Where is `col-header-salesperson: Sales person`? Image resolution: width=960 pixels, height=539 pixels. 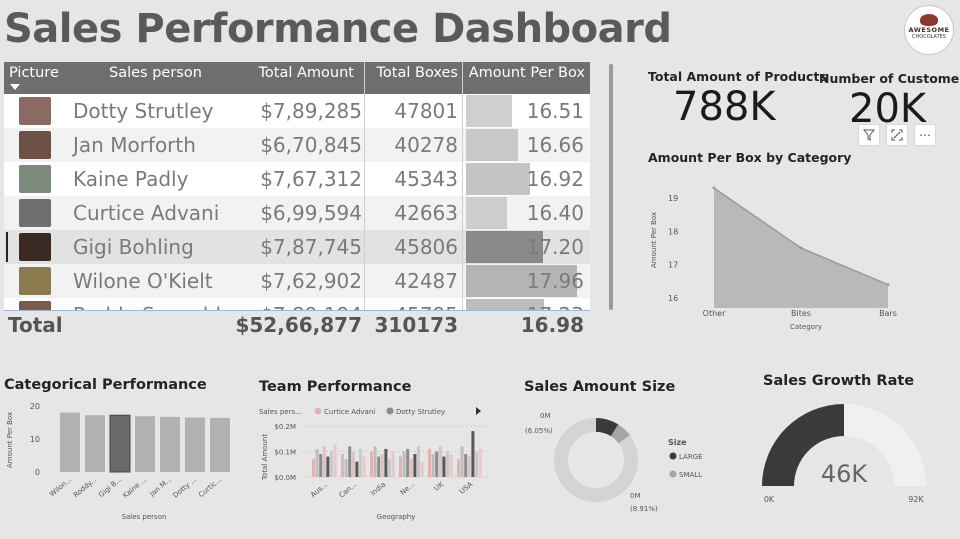 col-header-salesperson: Sales person is located at coordinates (155, 73).